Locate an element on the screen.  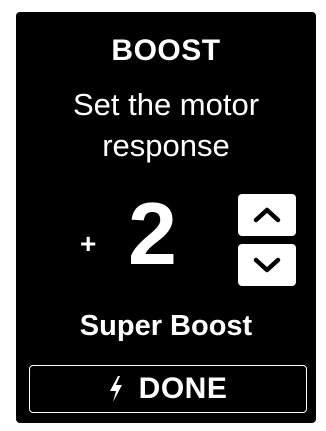
increase-button is located at coordinates (267, 215).